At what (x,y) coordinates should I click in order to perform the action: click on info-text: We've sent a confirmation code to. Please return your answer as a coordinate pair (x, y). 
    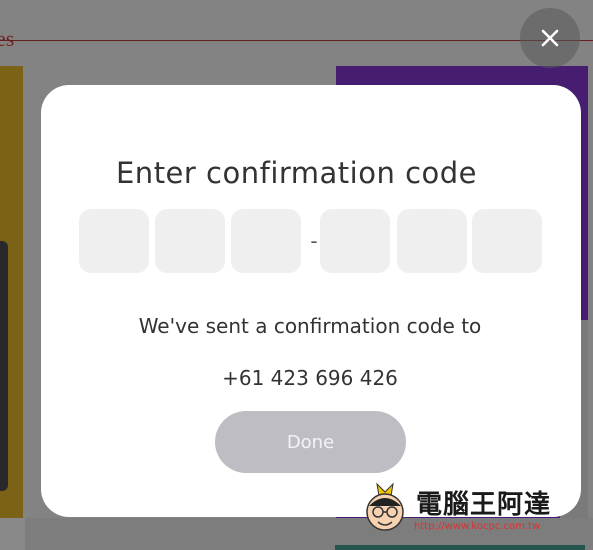
    Looking at the image, I should click on (310, 326).